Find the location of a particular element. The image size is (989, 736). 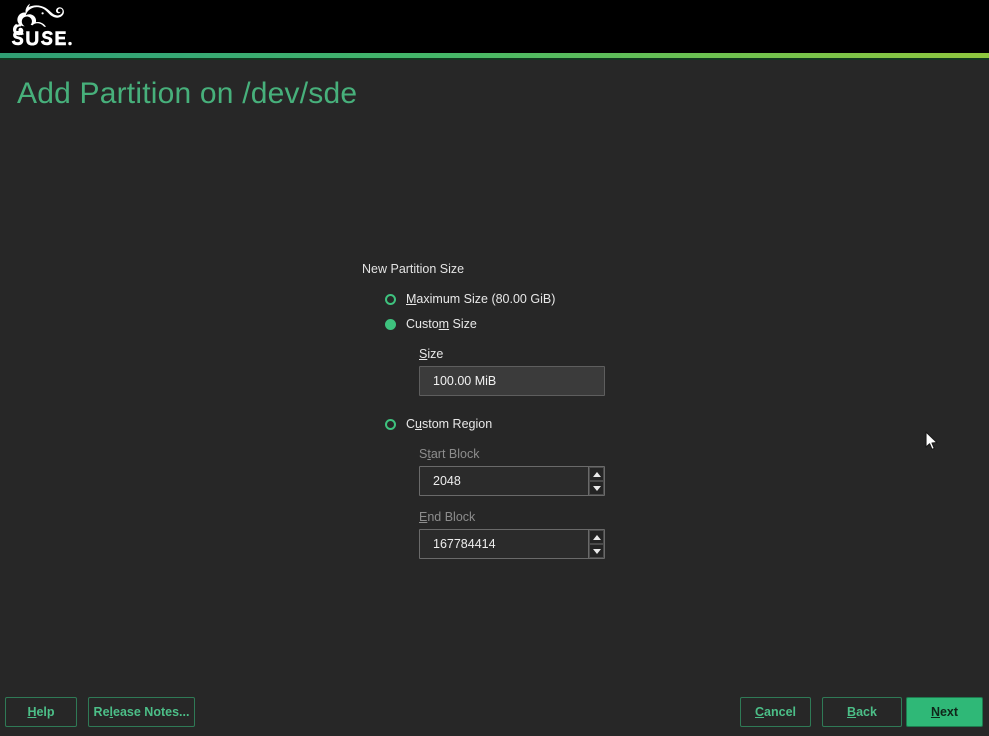

cancel-button: Cancel is located at coordinates (775, 712).